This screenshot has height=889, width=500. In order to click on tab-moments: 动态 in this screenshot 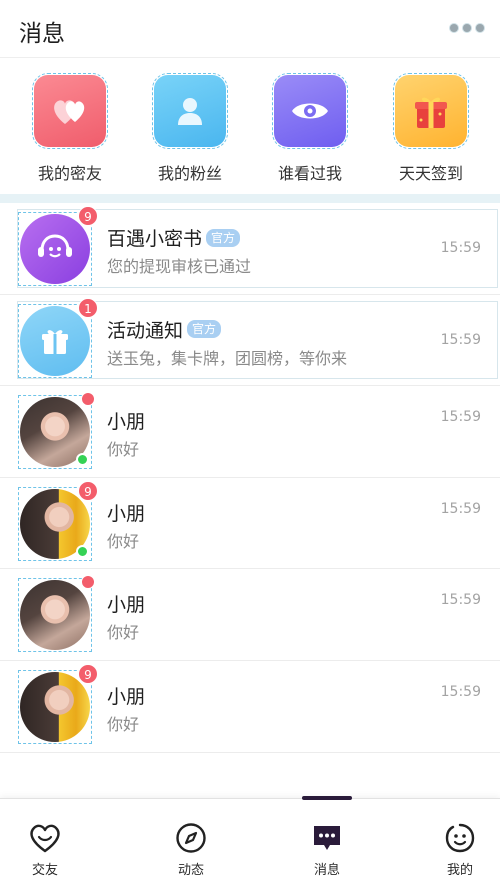, I will do `click(191, 849)`.